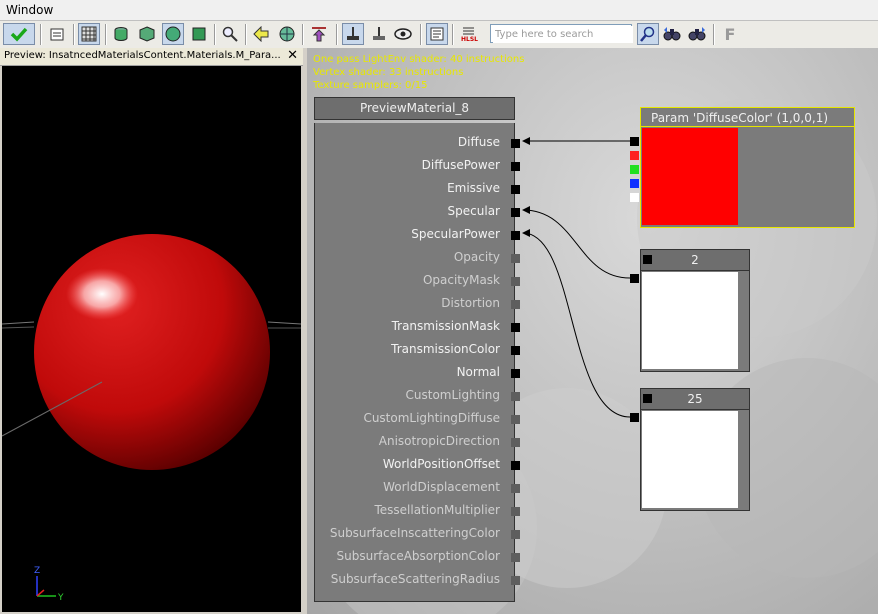 The image size is (878, 614). I want to click on flatten-button: F, so click(730, 34).